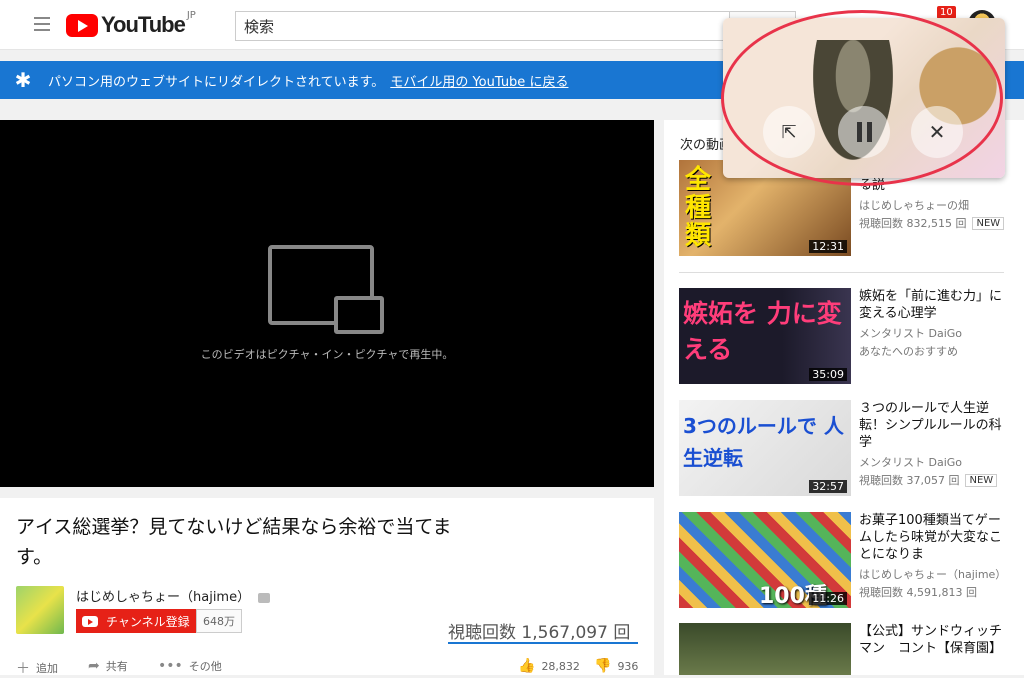 Image resolution: width=1024 pixels, height=678 pixels. Describe the element at coordinates (47, 668) in the screenshot. I see `add-label: 追加` at that location.